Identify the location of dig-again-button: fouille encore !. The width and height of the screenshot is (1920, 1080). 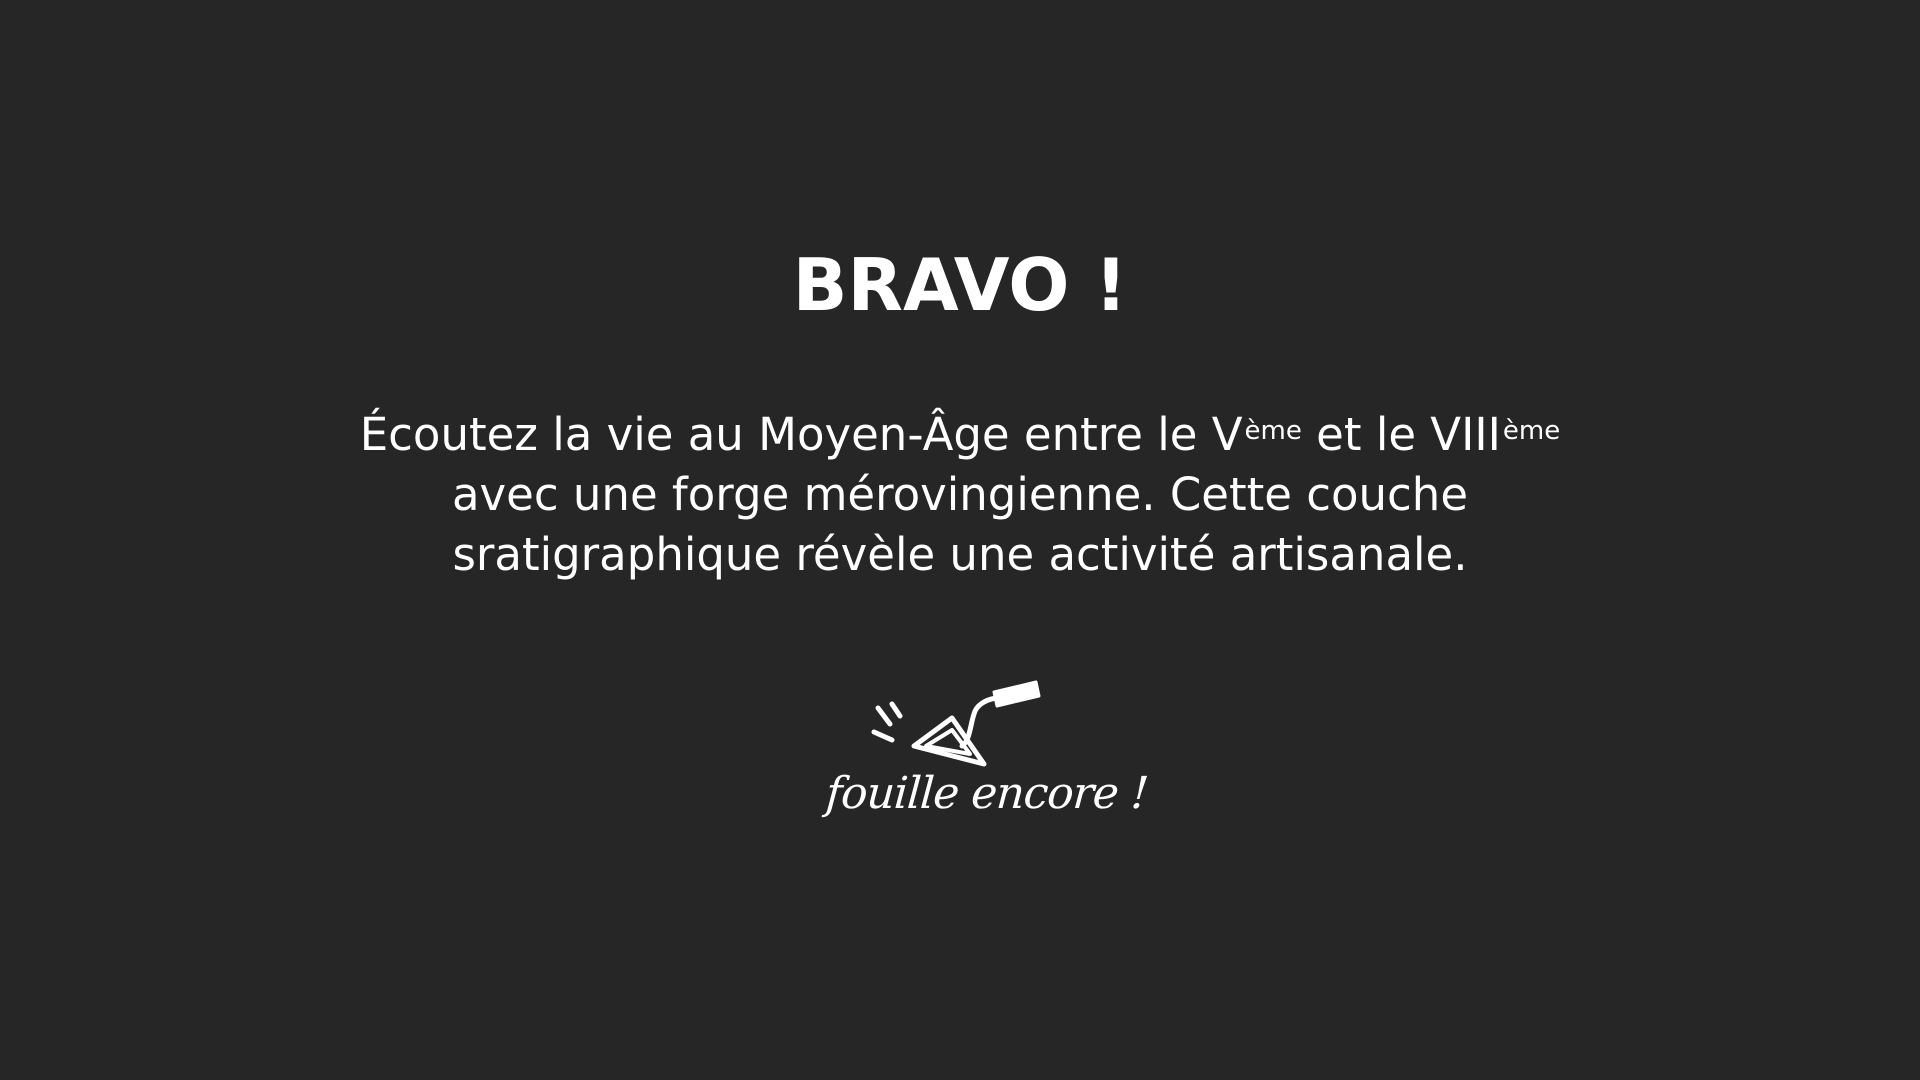
(987, 755).